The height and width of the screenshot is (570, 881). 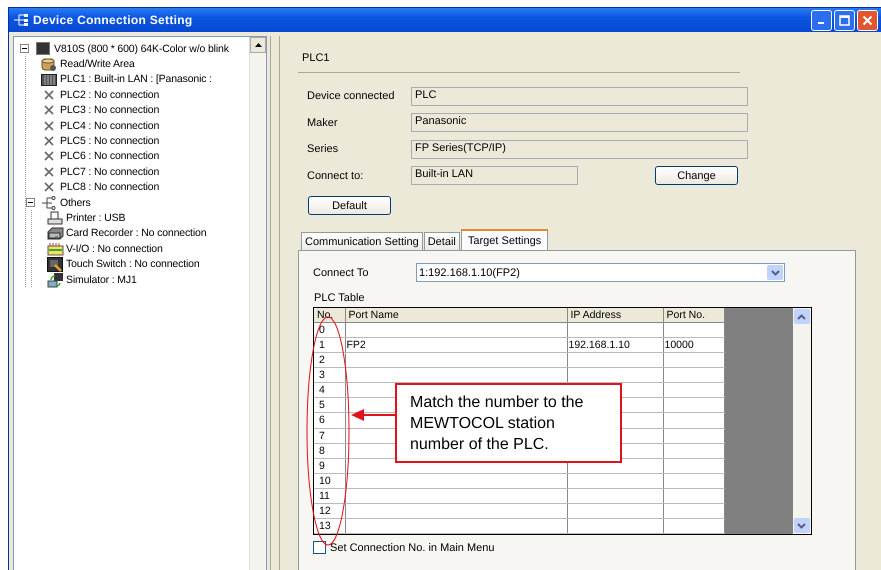 What do you see at coordinates (341, 272) in the screenshot?
I see `field-label: Connect To` at bounding box center [341, 272].